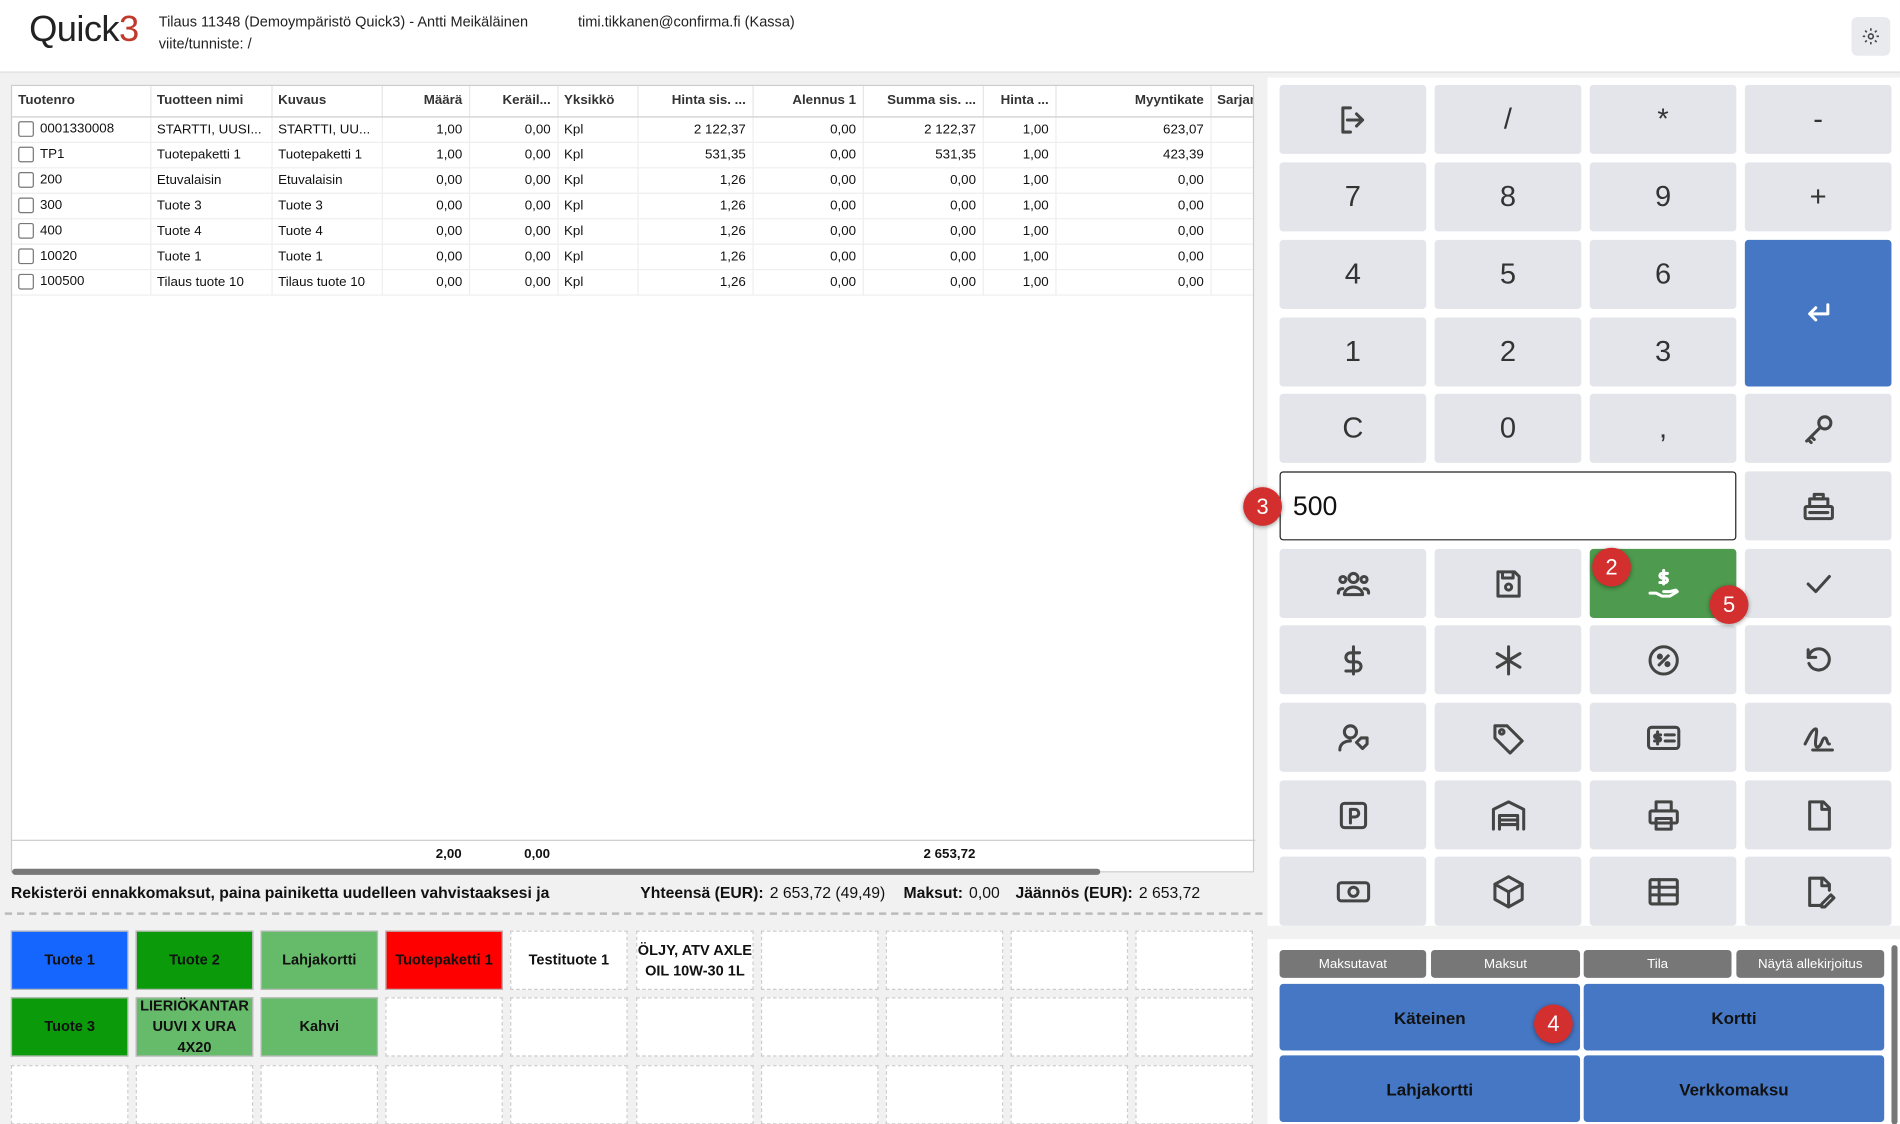 This screenshot has height=1124, width=1900. I want to click on quick-product-button: Testituote 1, so click(569, 960).